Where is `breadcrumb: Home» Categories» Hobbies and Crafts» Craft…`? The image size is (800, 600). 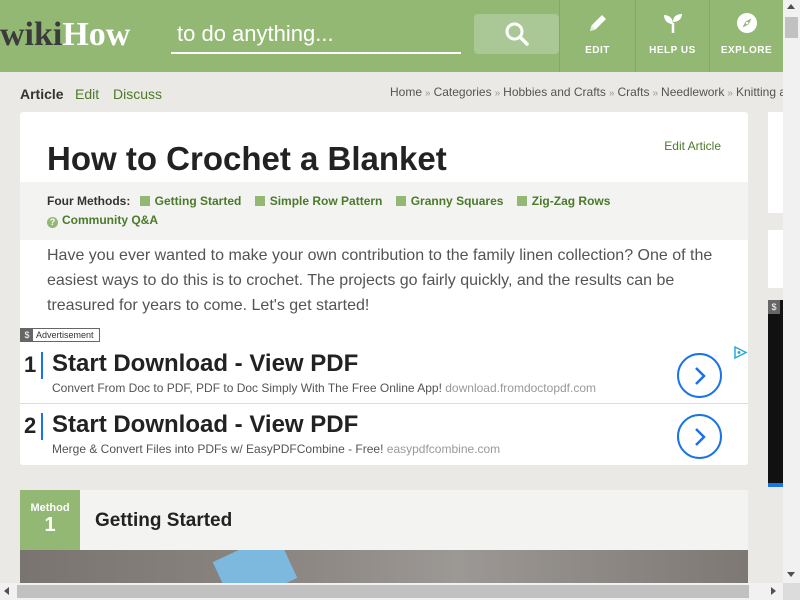
breadcrumb: Home» Categories» Hobbies and Crafts» Craft… is located at coordinates (588, 92).